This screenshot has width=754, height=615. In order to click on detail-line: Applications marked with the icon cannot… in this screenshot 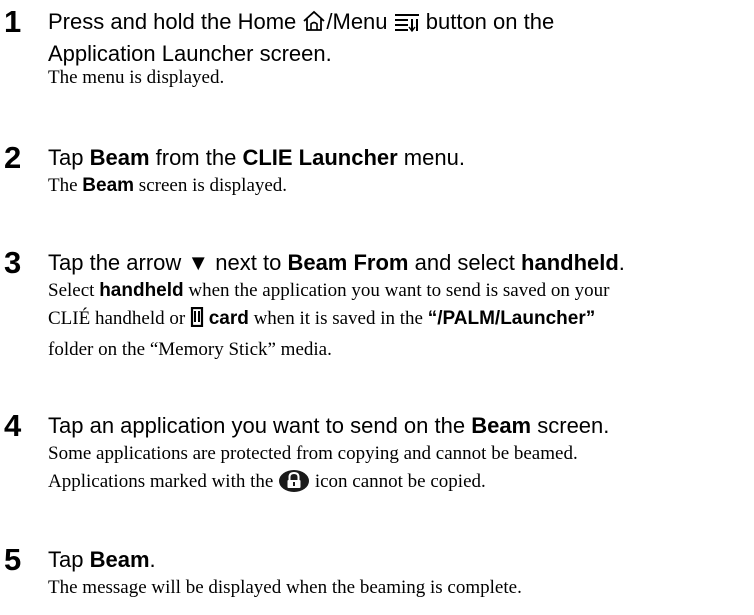, I will do `click(398, 484)`.